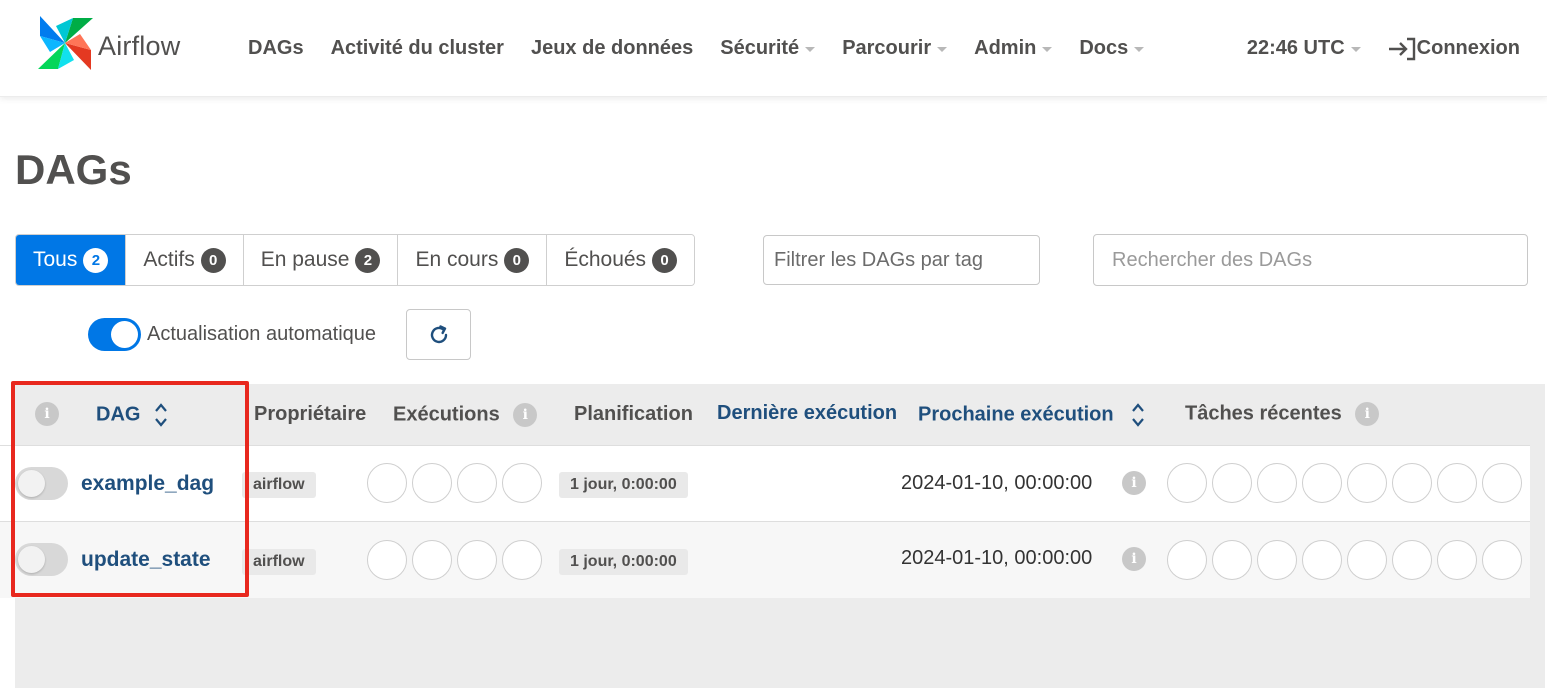 The height and width of the screenshot is (688, 1547). I want to click on tab-failed: Échoués 0, so click(621, 260).